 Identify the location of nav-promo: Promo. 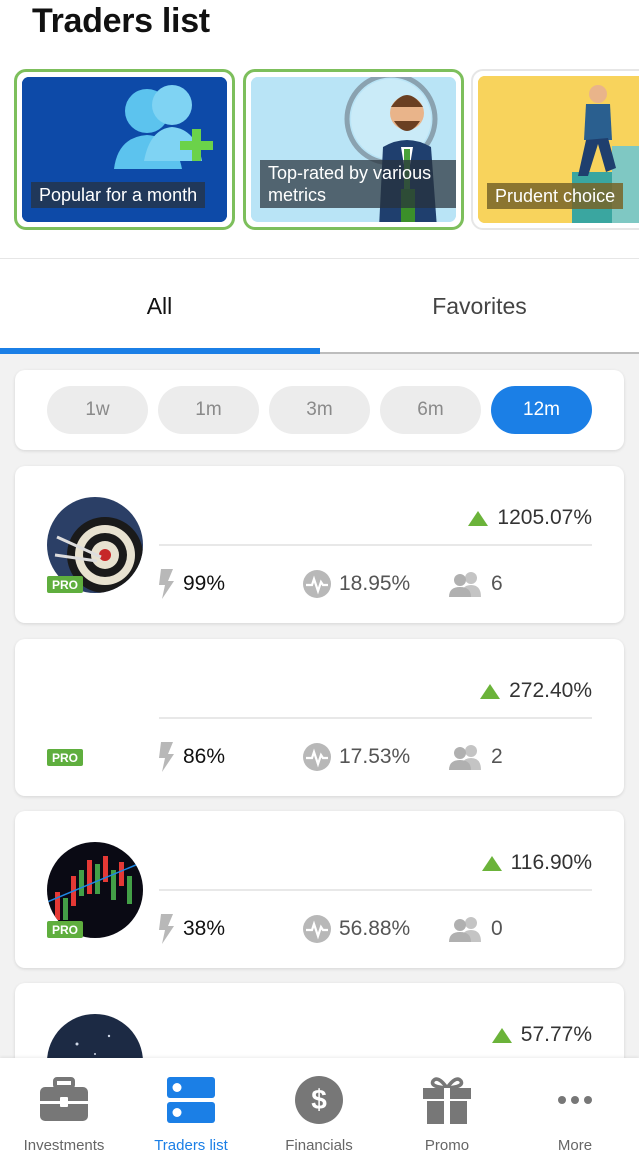
(447, 1114).